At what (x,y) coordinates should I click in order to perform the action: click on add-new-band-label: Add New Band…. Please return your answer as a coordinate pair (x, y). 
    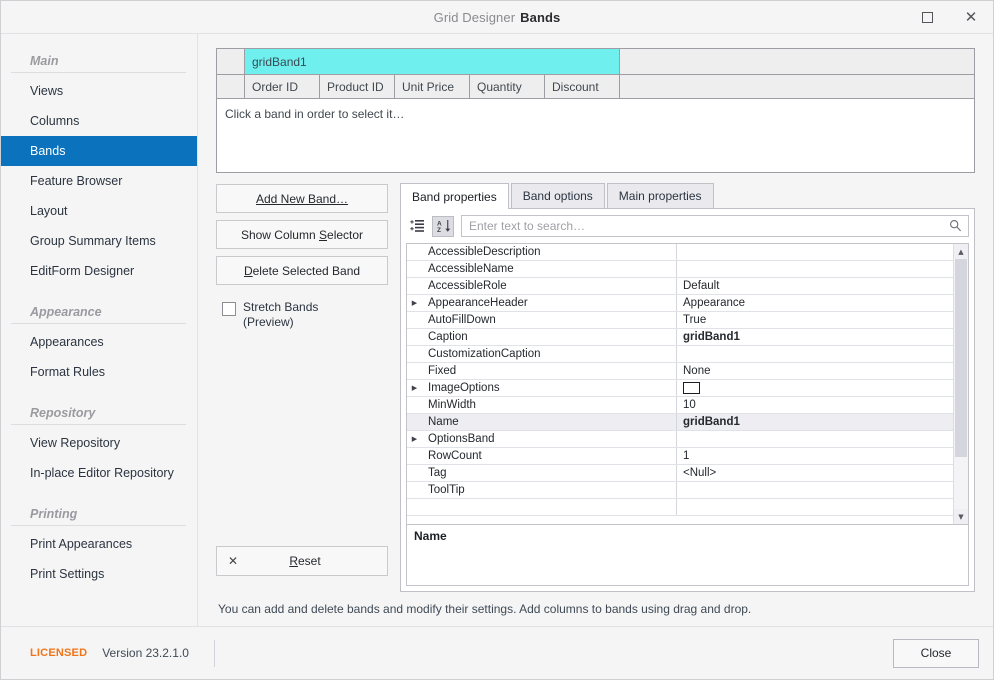
    Looking at the image, I should click on (302, 198).